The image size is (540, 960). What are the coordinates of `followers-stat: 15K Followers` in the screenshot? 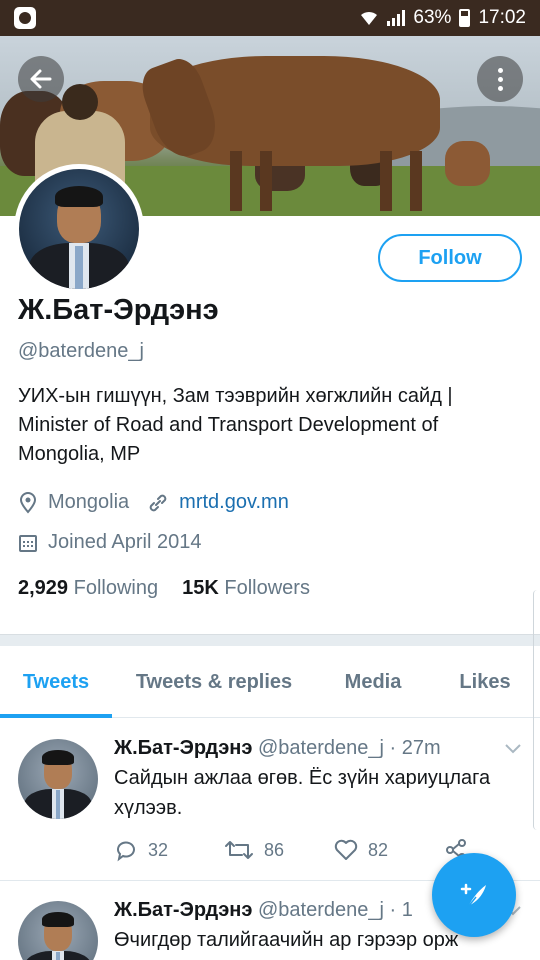 It's located at (246, 588).